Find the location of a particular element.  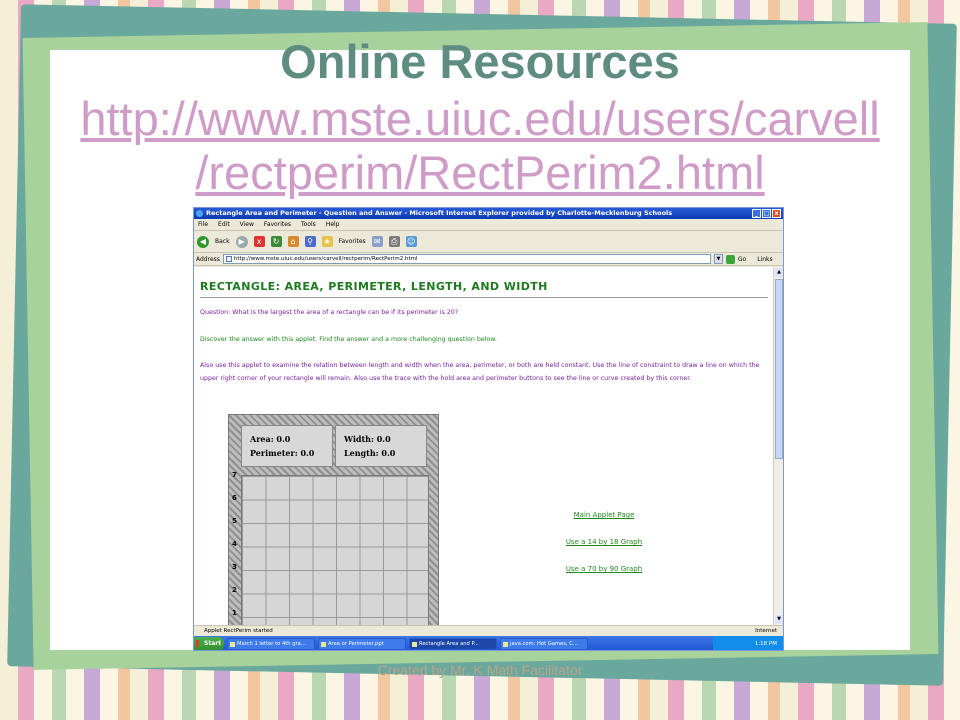

main-applet-link: Main Applet Page is located at coordinates (604, 515).